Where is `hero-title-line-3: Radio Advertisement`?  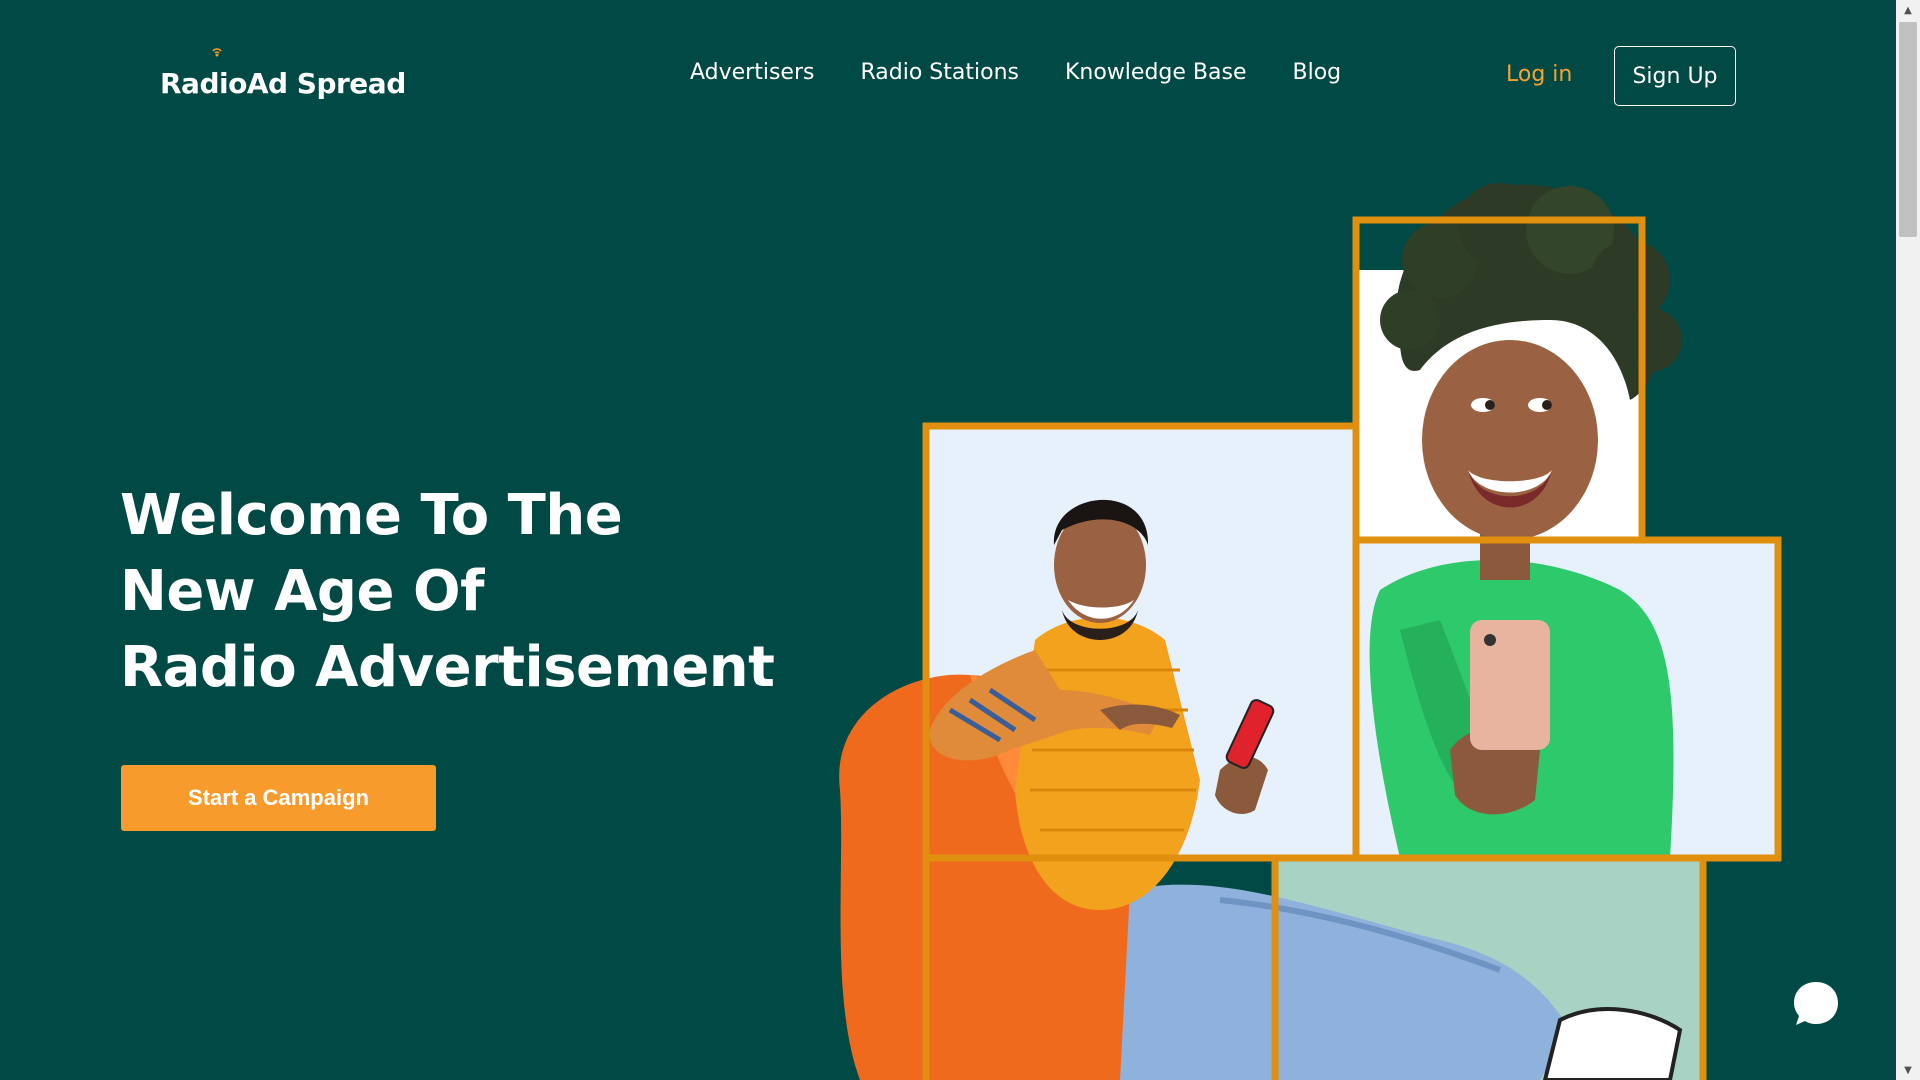 hero-title-line-3: Radio Advertisement is located at coordinates (447, 667).